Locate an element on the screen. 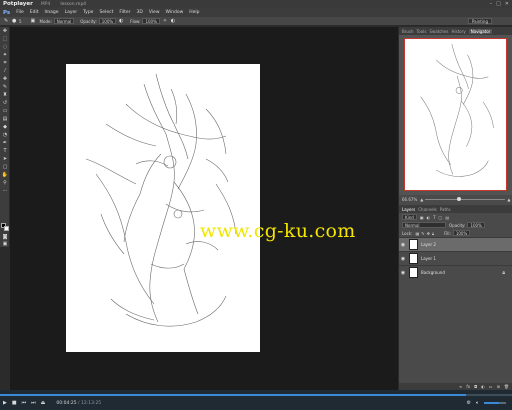 This screenshot has width=512, height=410. navigator-preview is located at coordinates (455, 114).